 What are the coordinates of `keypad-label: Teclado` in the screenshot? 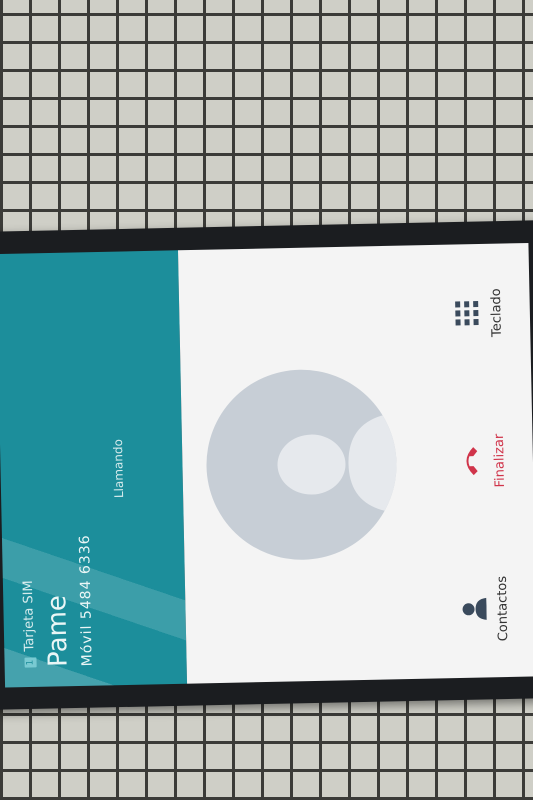 It's located at (496, 312).